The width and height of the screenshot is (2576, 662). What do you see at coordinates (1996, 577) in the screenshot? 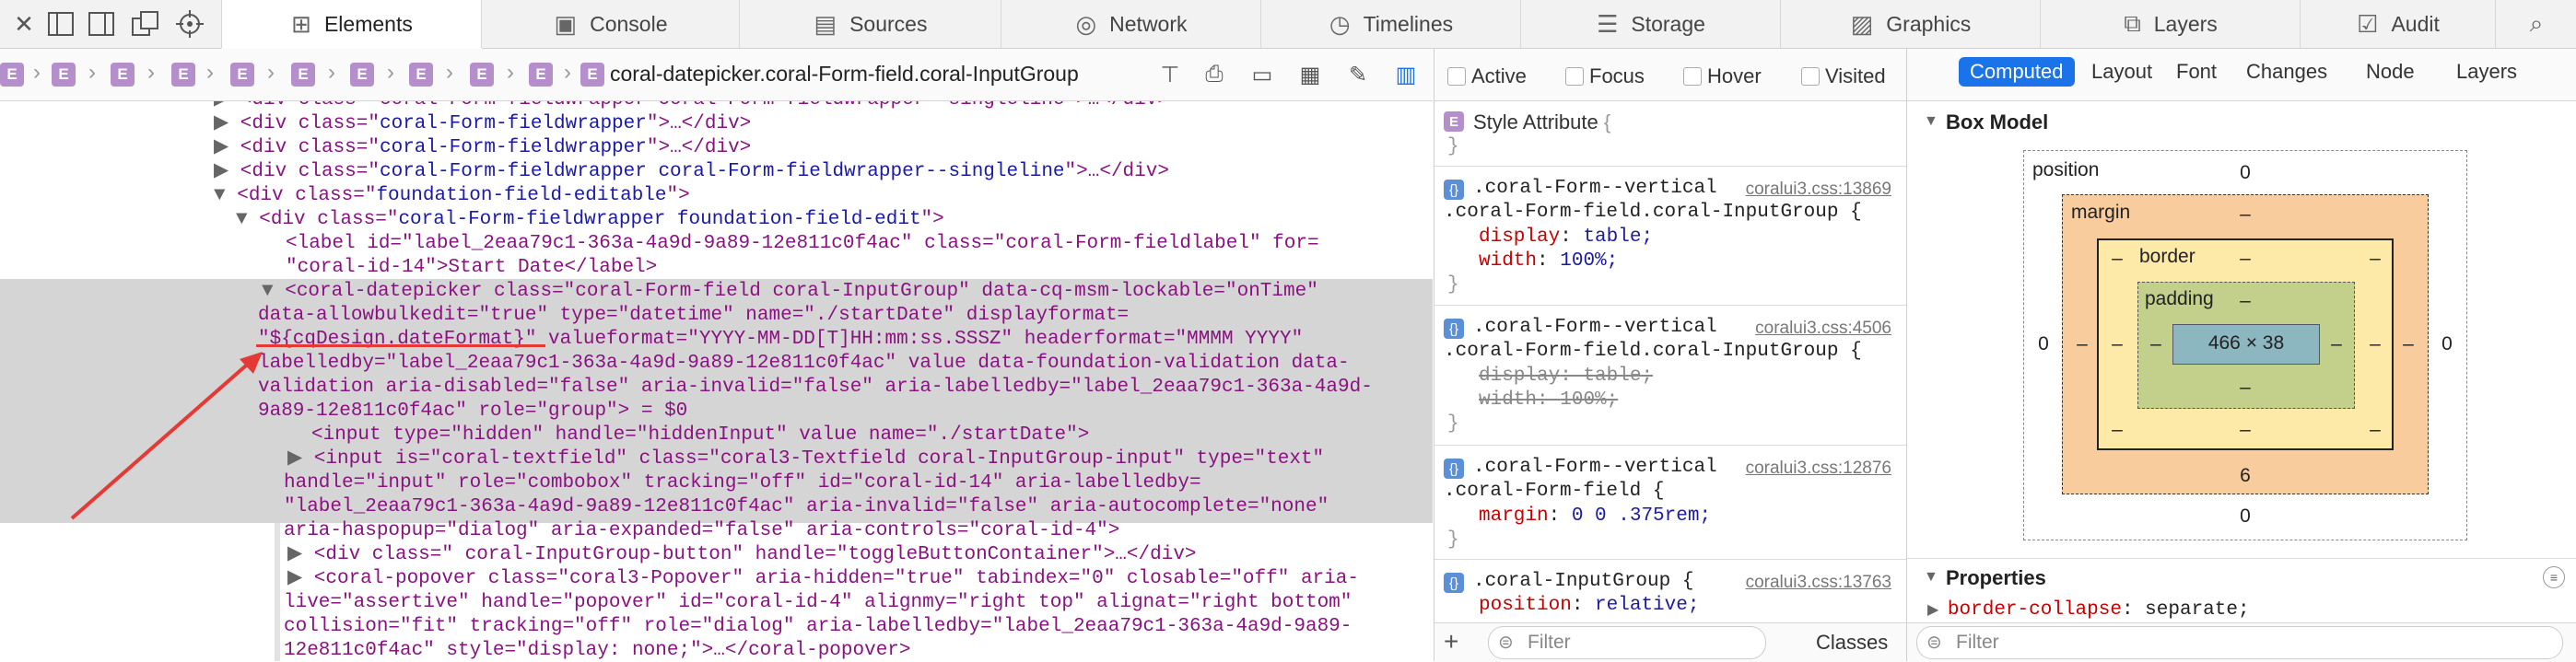
I see `properties-title: Properties` at bounding box center [1996, 577].